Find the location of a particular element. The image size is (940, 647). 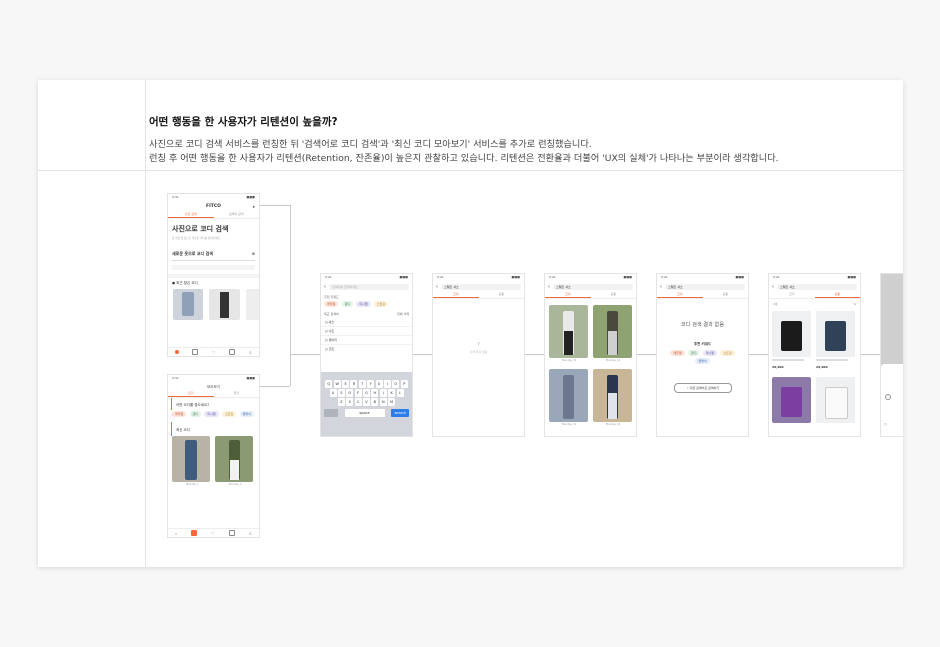

key-u: U is located at coordinates (379, 383).